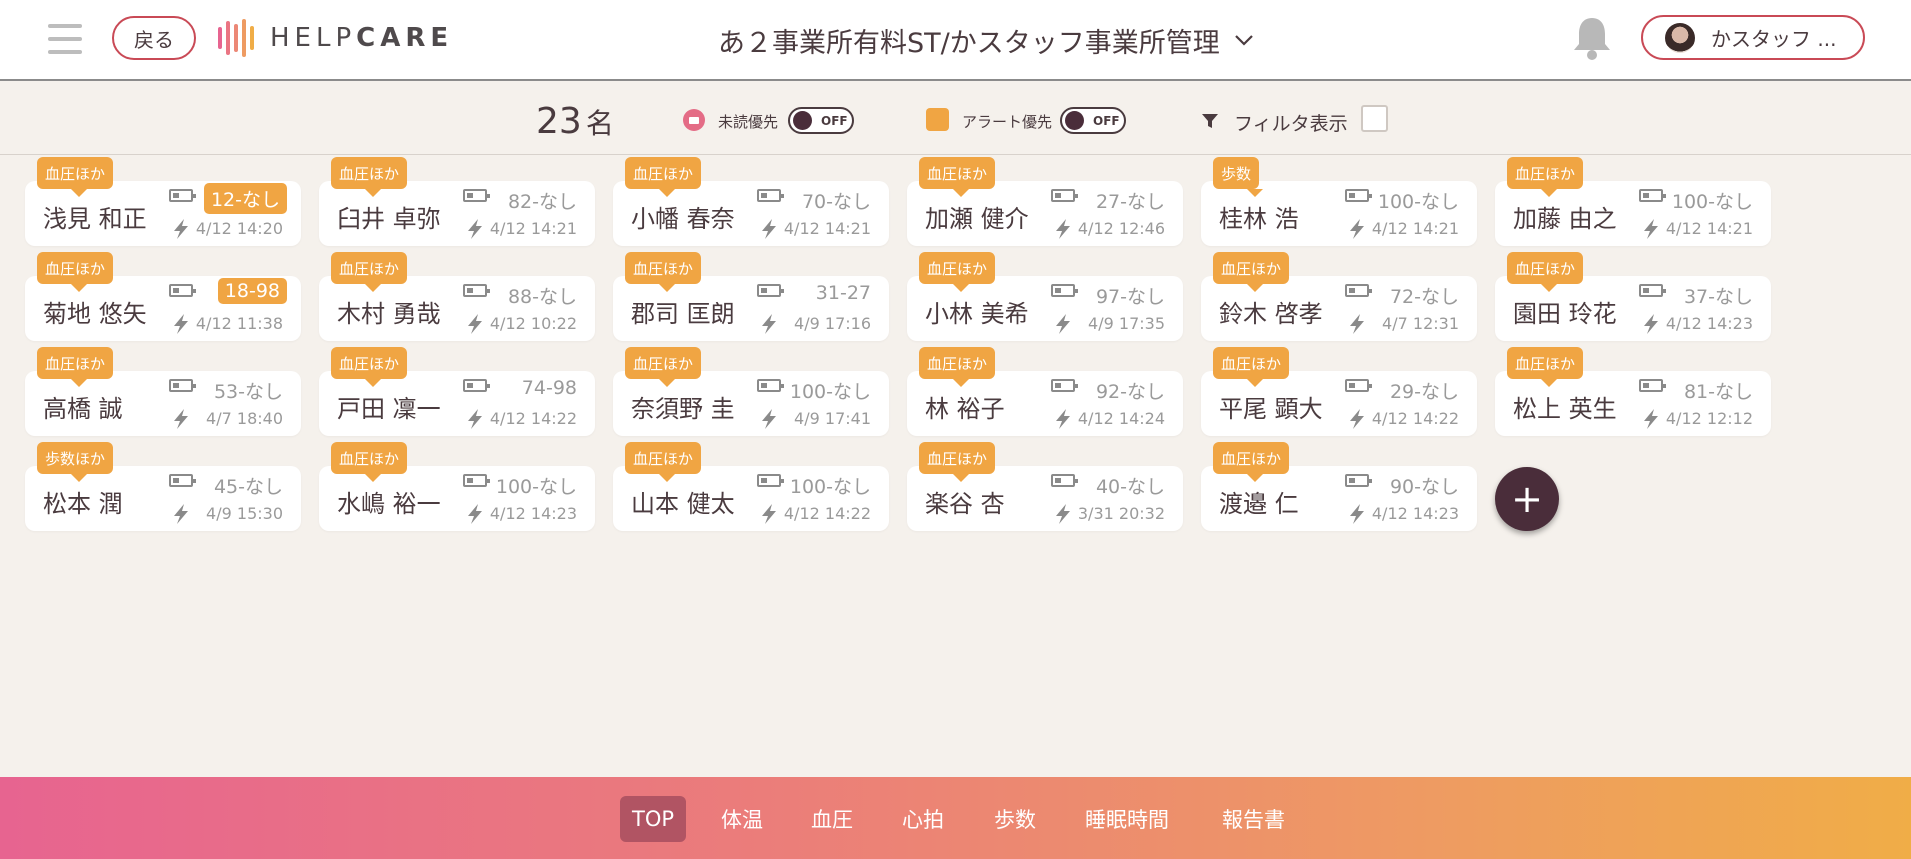 This screenshot has height=859, width=1911. What do you see at coordinates (65, 39) in the screenshot?
I see `menu-icon` at bounding box center [65, 39].